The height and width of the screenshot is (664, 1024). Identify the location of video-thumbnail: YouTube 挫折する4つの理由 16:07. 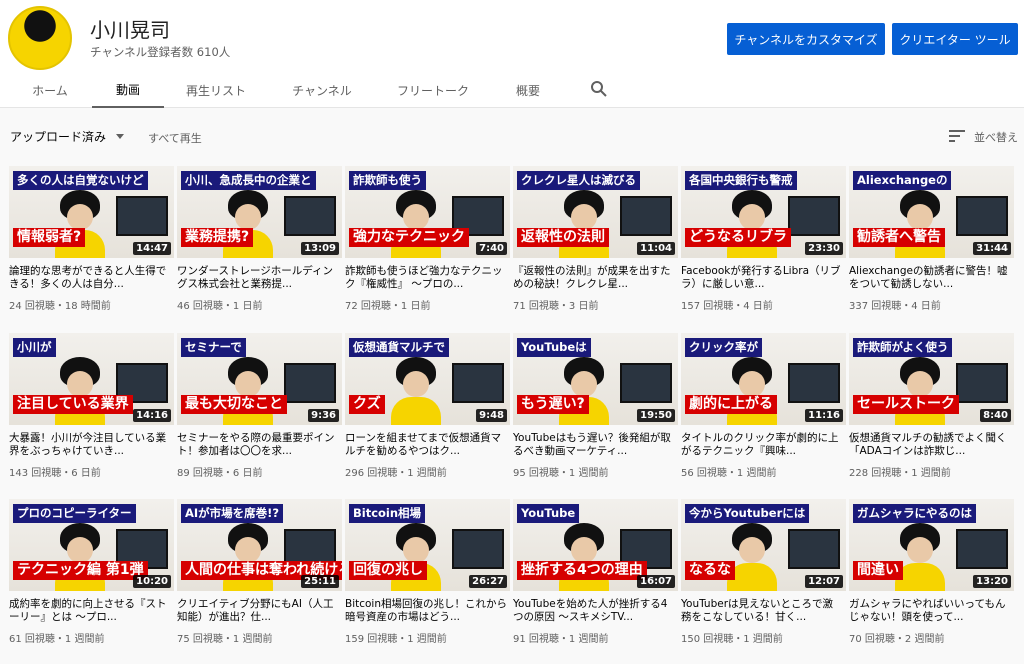
(595, 545).